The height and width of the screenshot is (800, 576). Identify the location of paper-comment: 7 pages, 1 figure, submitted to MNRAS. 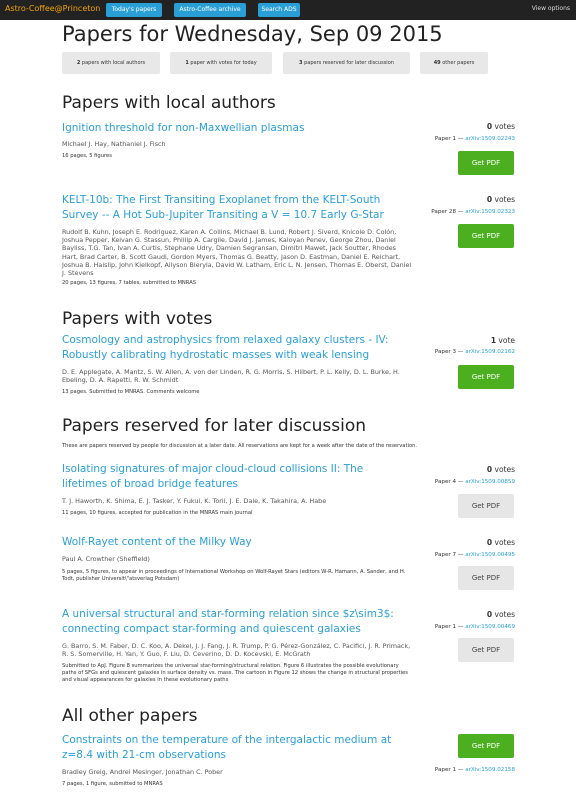
(112, 784).